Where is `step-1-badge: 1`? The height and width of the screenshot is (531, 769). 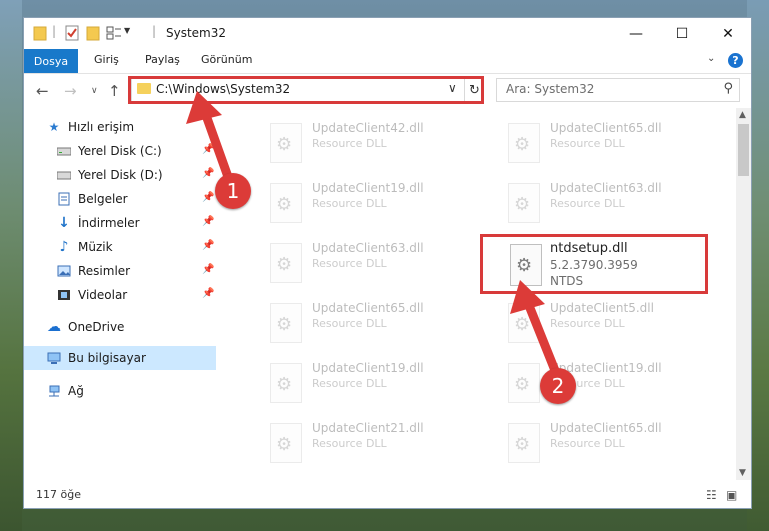
step-1-badge: 1 is located at coordinates (233, 191).